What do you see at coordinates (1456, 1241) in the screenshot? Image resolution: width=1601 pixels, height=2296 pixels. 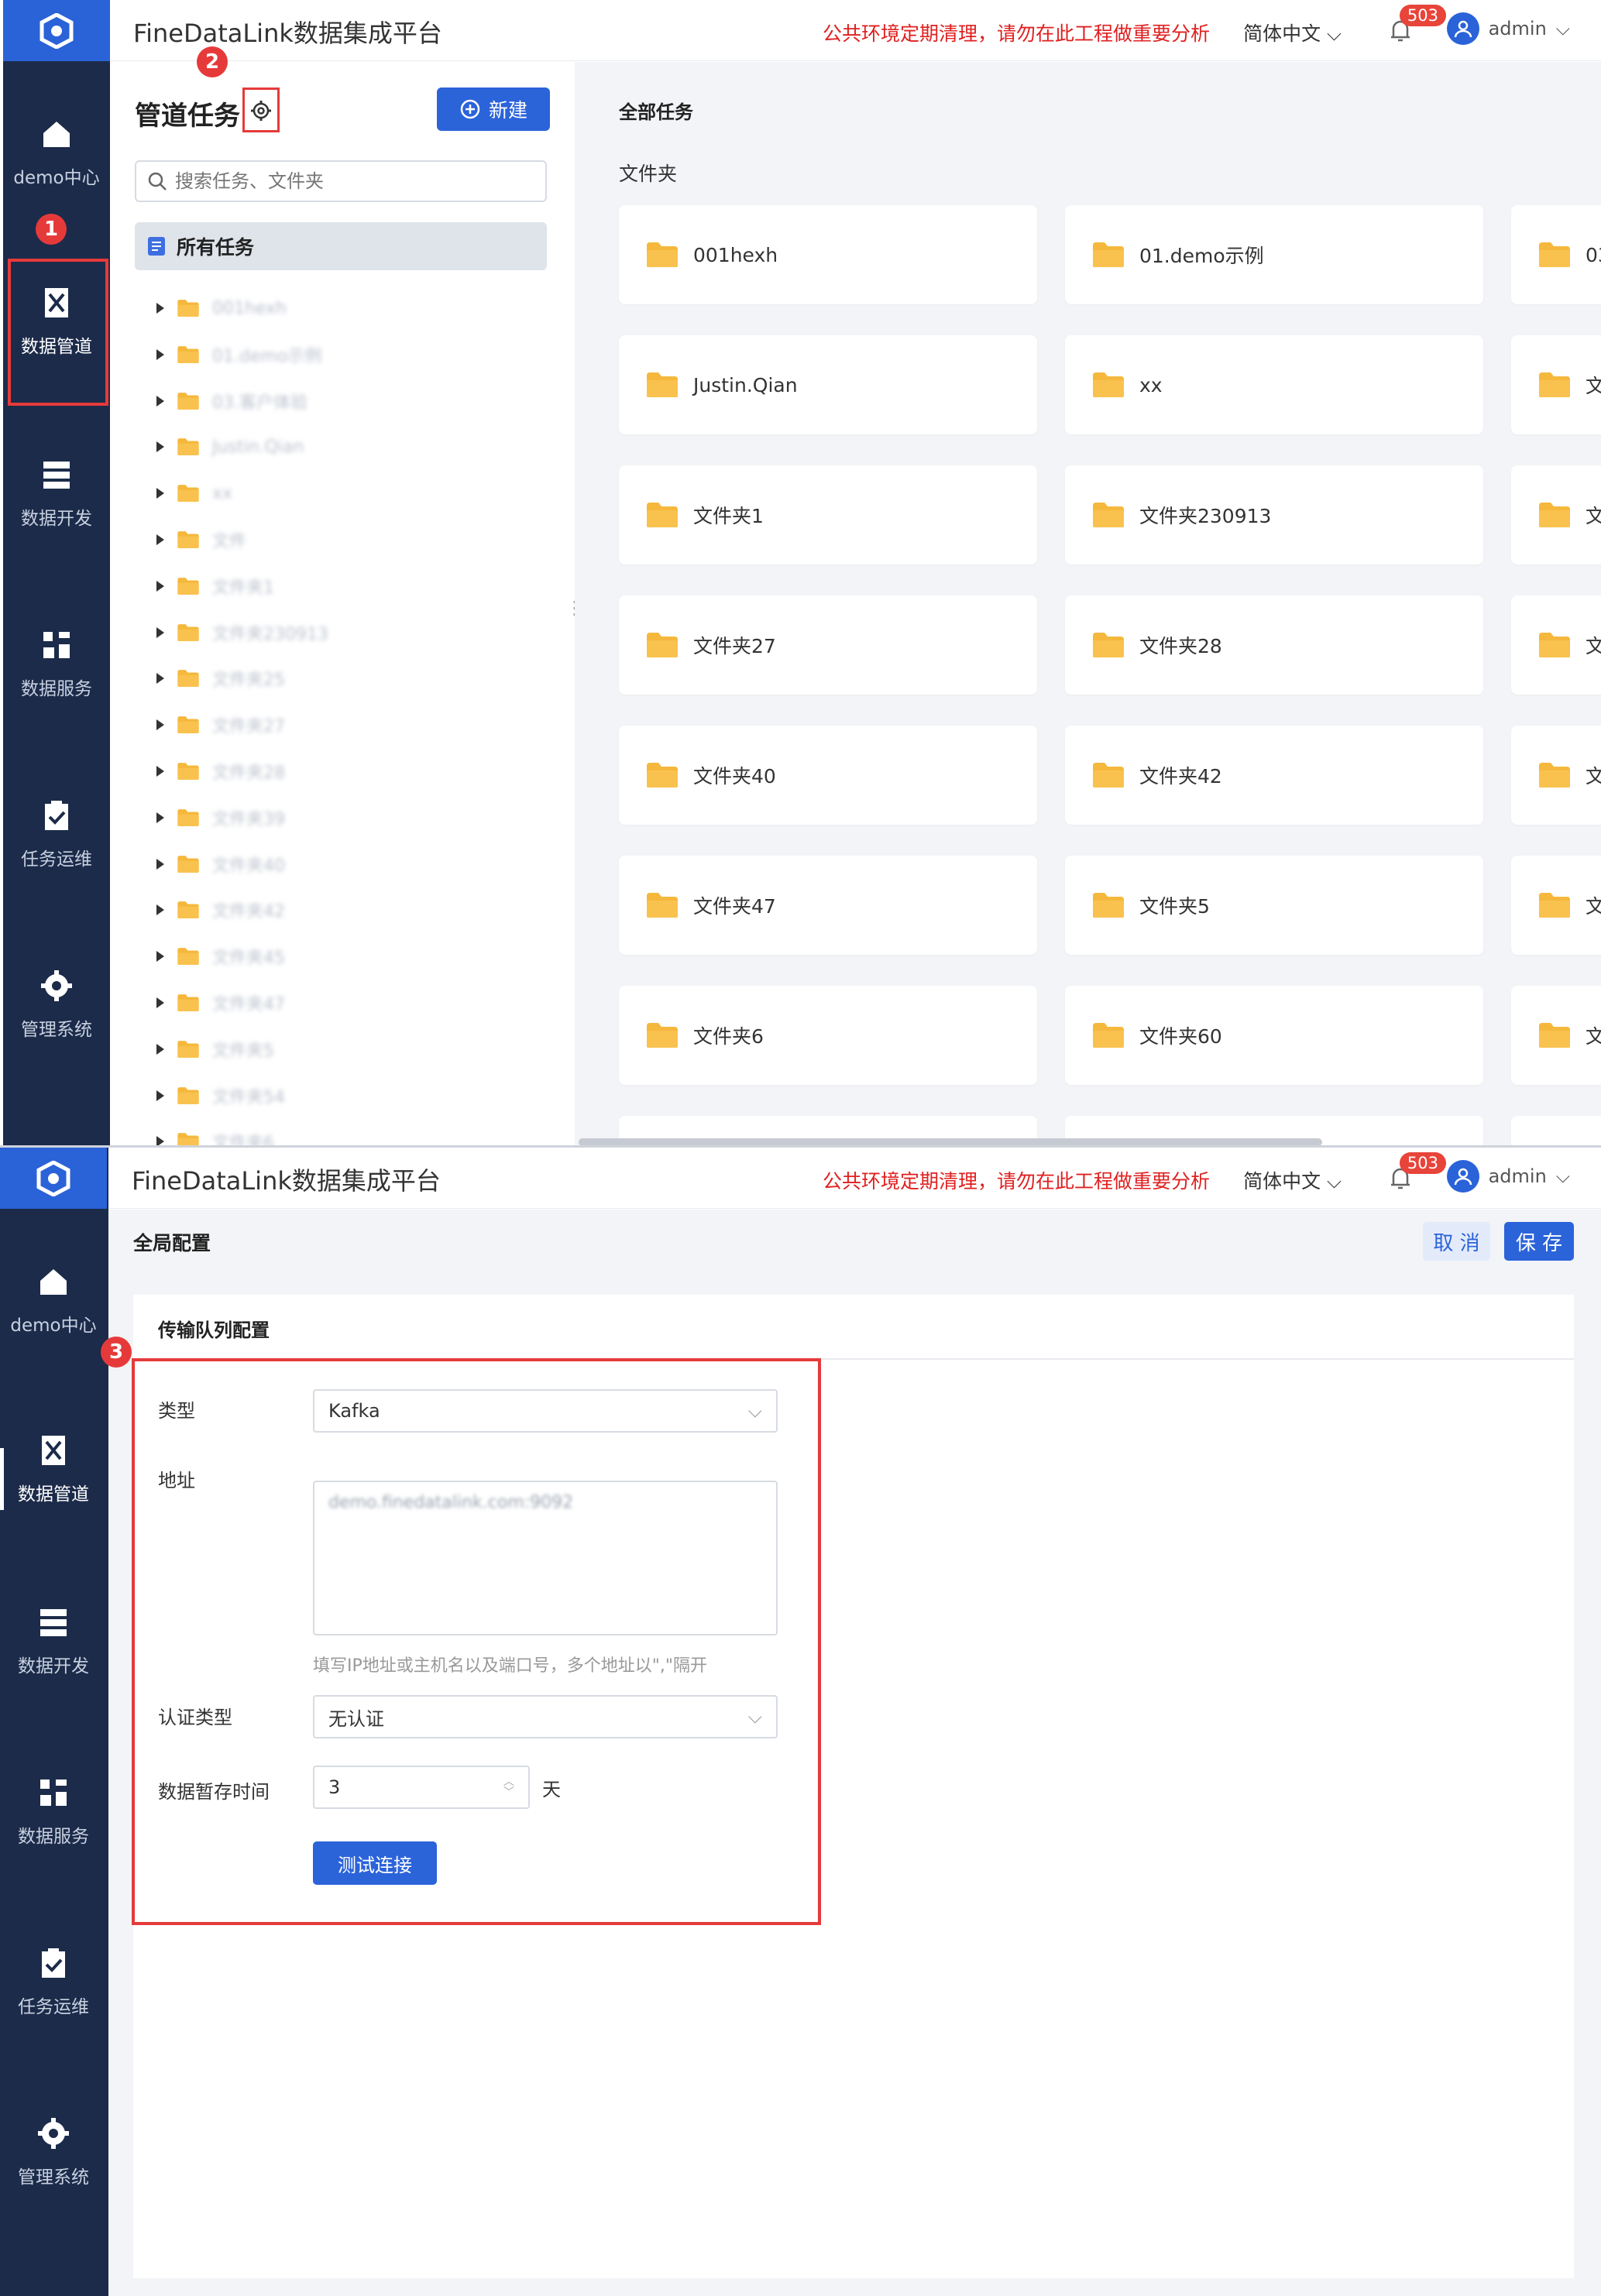 I see `cancel-button: 取 消` at bounding box center [1456, 1241].